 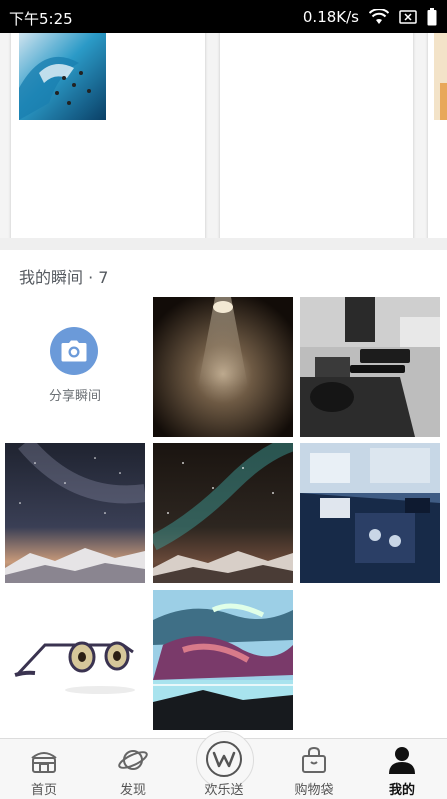 I want to click on status-icons: 0.18K/s, so click(x=370, y=17).